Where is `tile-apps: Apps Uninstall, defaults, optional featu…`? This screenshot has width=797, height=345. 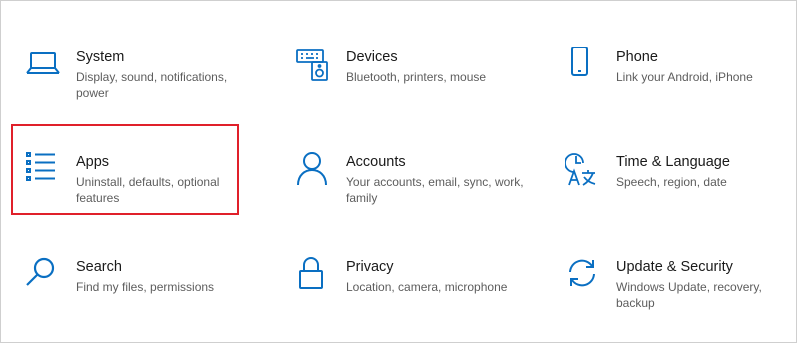 tile-apps: Apps Uninstall, defaults, optional featu… is located at coordinates (145, 195).